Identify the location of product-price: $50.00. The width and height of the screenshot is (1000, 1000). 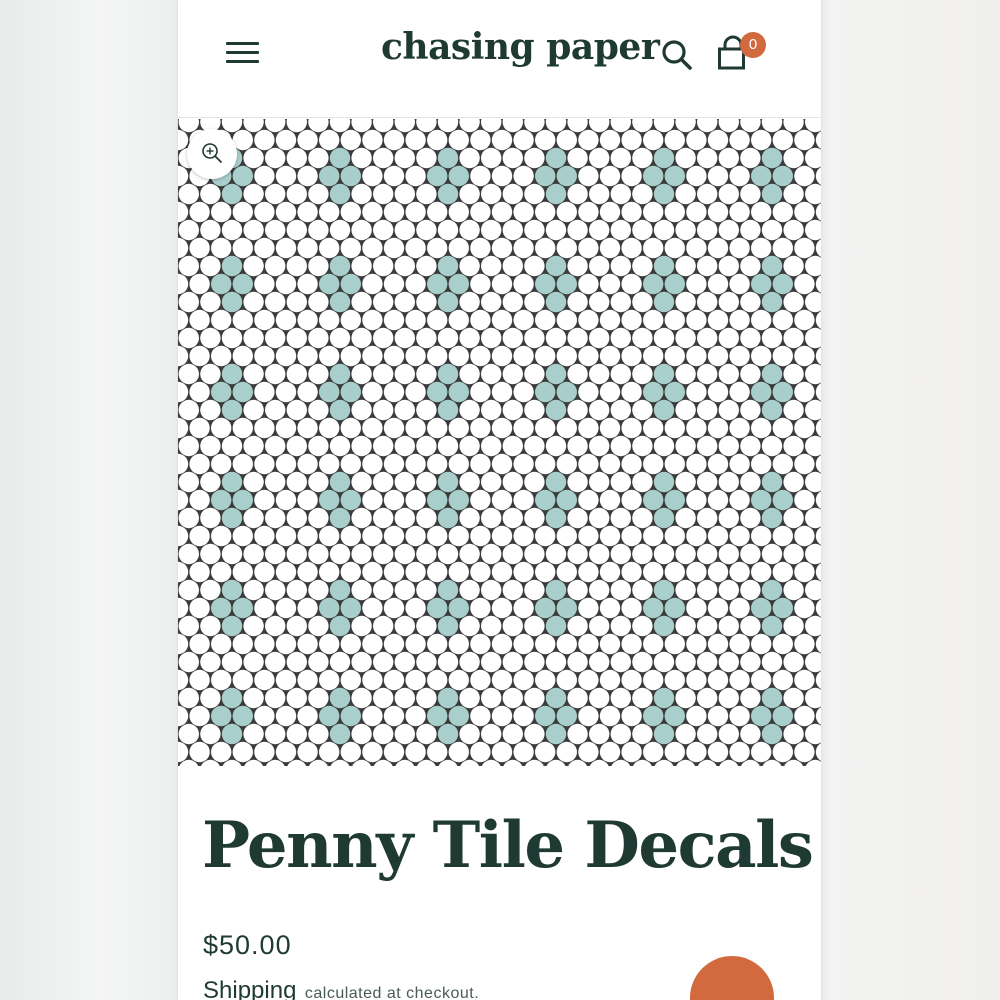
(247, 945).